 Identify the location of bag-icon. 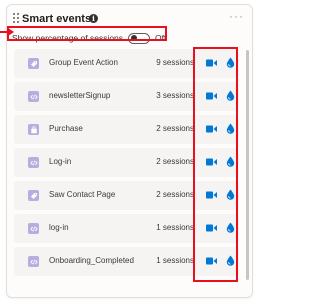
(33, 129).